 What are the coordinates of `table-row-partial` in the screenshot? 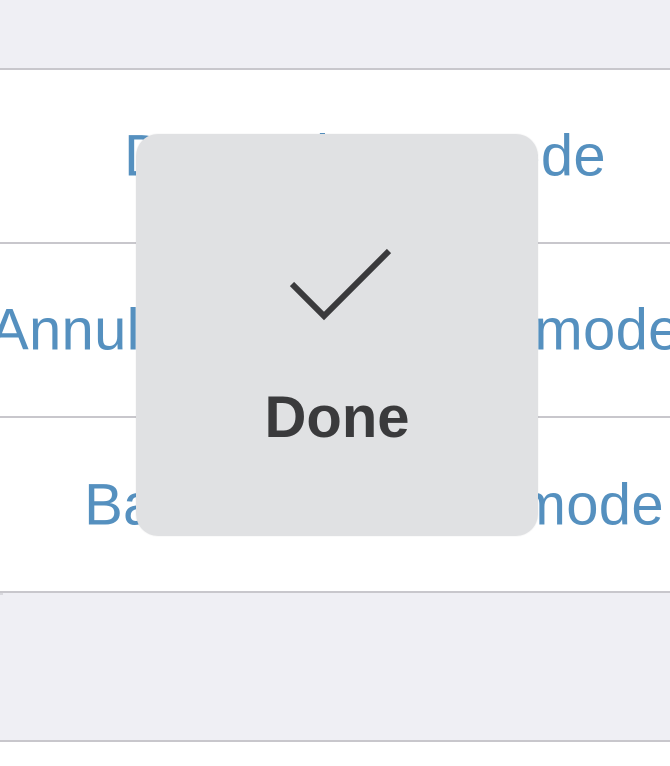 It's located at (335, 754).